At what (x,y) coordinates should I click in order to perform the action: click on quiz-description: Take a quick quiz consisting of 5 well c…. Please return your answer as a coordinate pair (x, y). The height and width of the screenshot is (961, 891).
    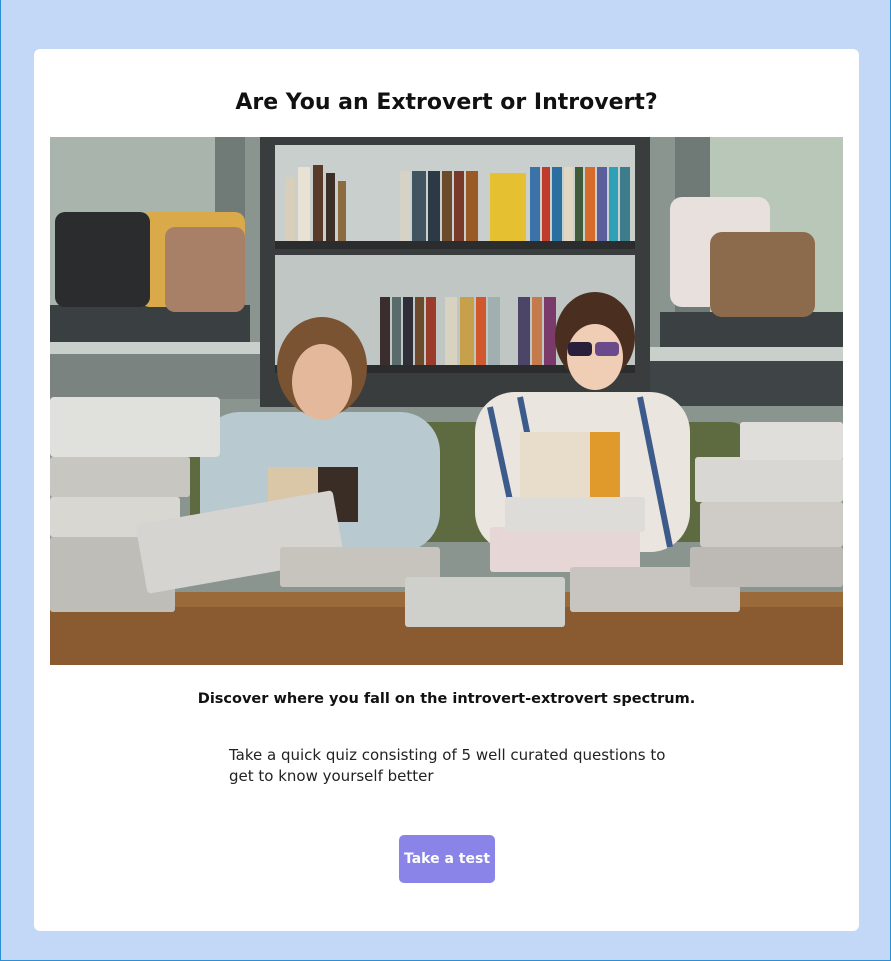
    Looking at the image, I should click on (447, 765).